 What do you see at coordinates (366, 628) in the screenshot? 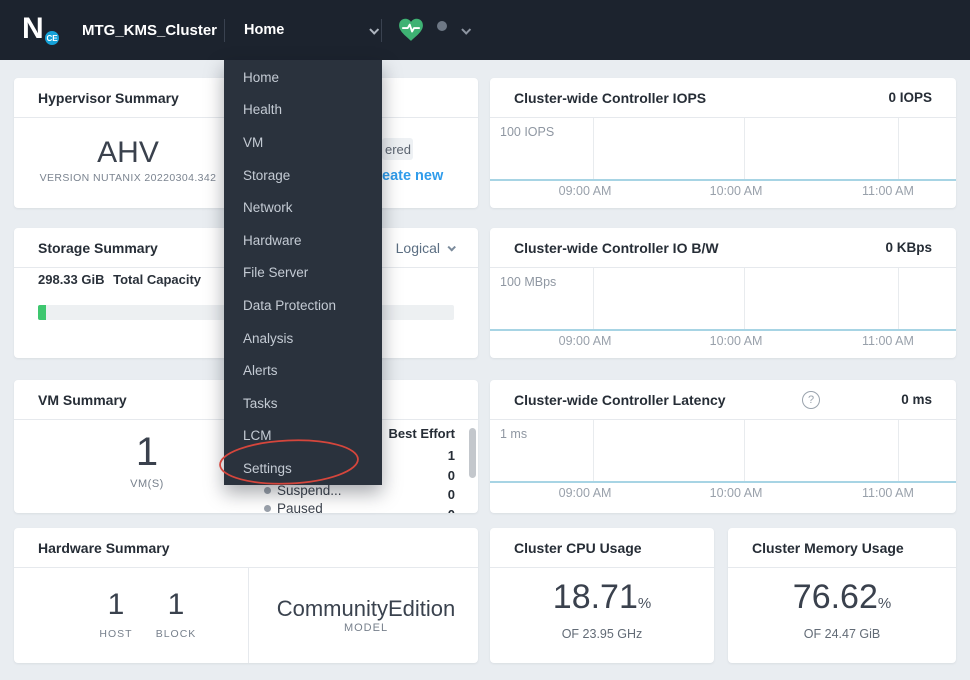
I see `model-label: MODEL` at bounding box center [366, 628].